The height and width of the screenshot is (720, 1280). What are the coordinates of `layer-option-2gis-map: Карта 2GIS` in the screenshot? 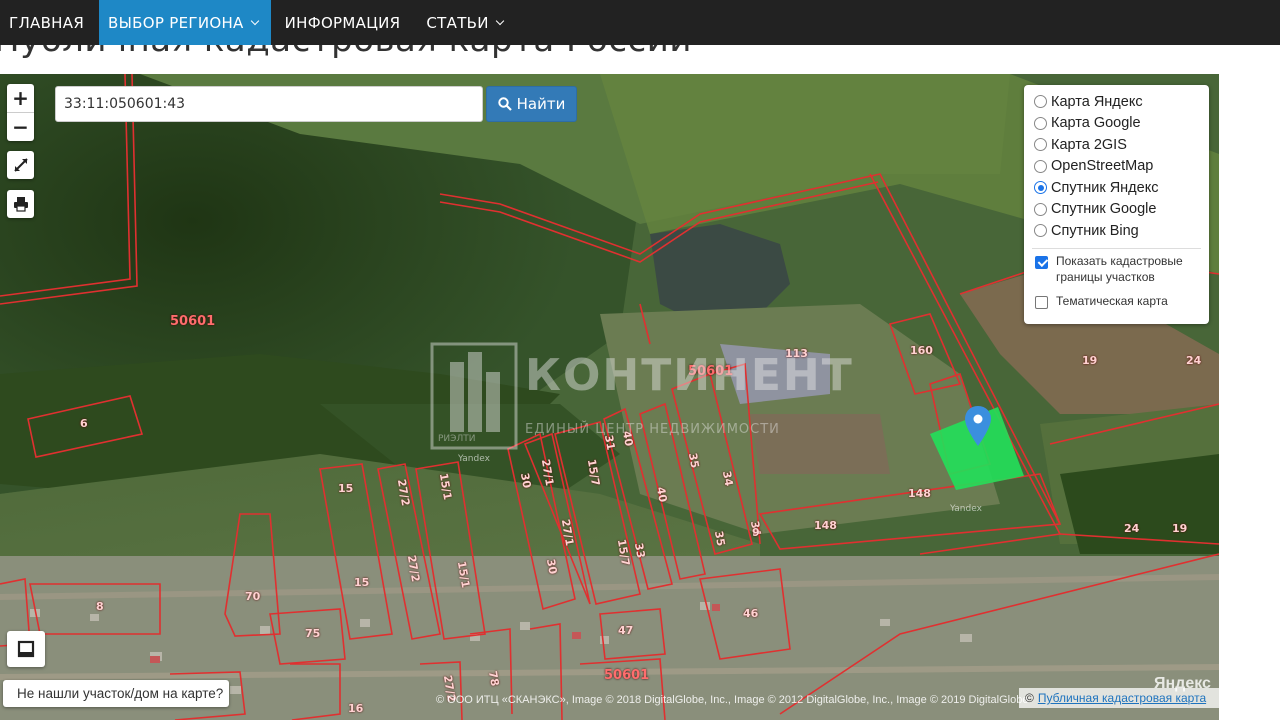 It's located at (1116, 145).